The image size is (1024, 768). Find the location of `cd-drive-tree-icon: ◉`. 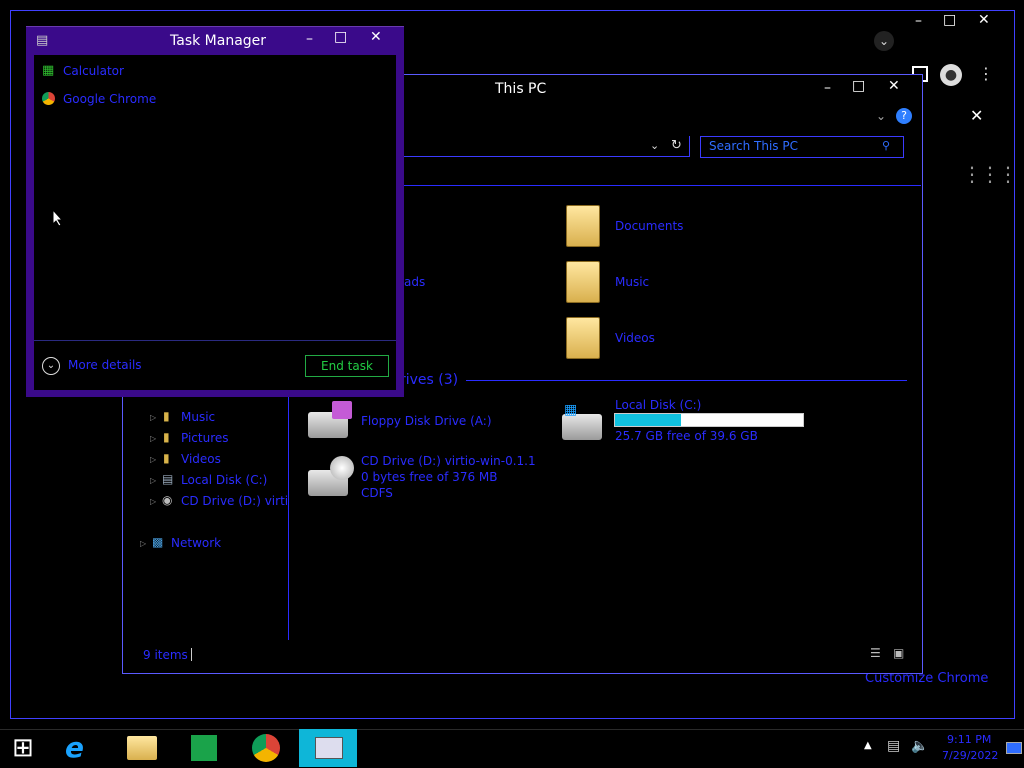

cd-drive-tree-icon: ◉ is located at coordinates (167, 500).